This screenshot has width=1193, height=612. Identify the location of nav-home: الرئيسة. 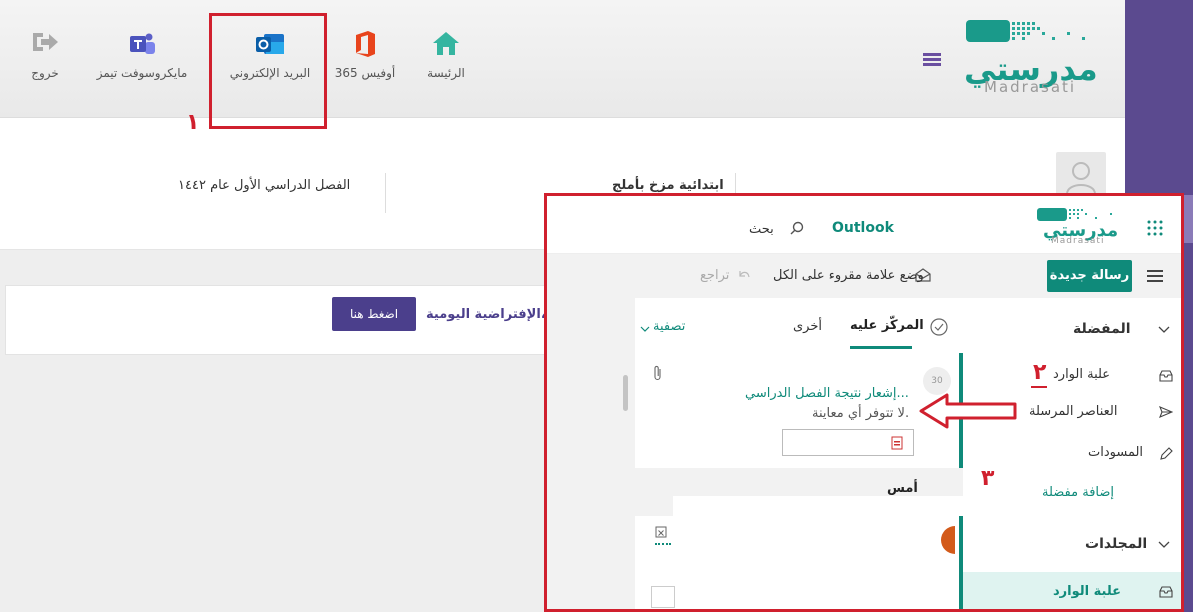
(446, 55).